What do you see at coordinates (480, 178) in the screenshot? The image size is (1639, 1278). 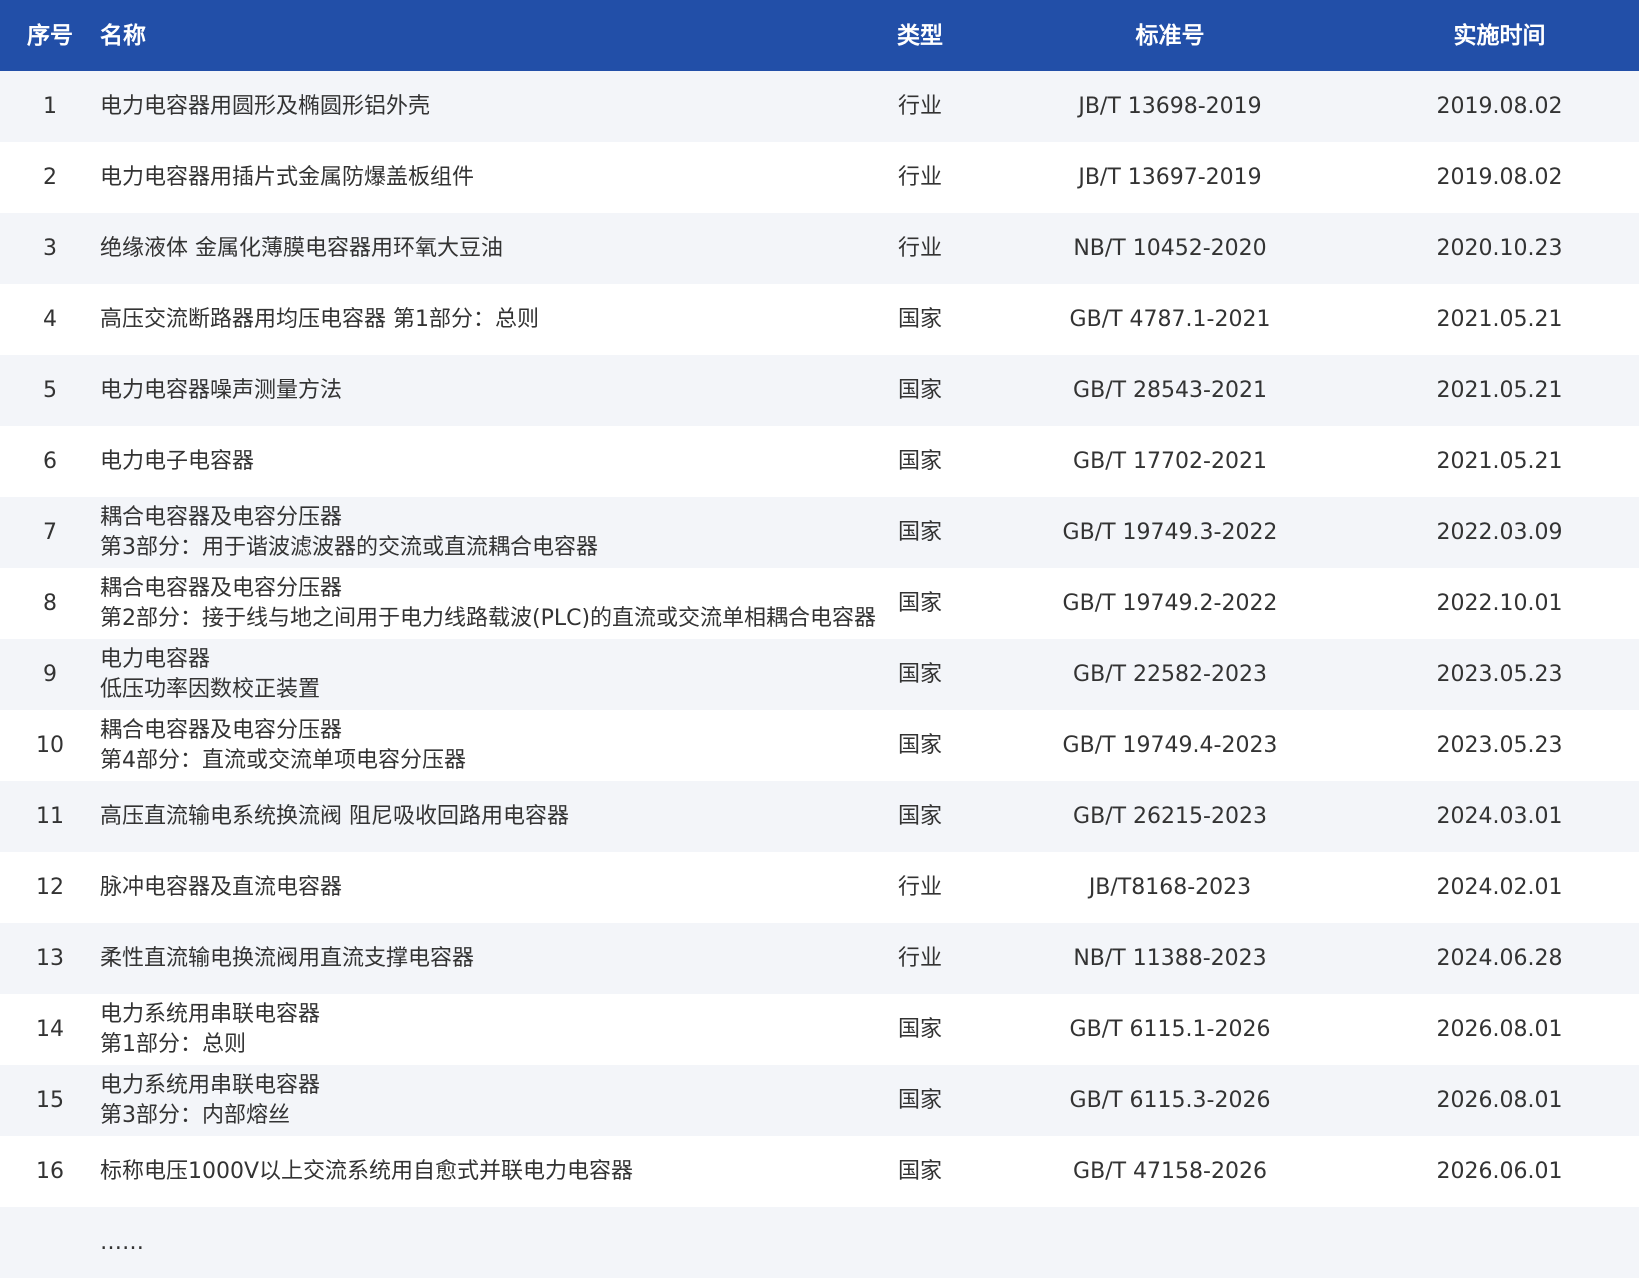 I see `row-name: 电力电容器用插片式金属防爆盖板组件` at bounding box center [480, 178].